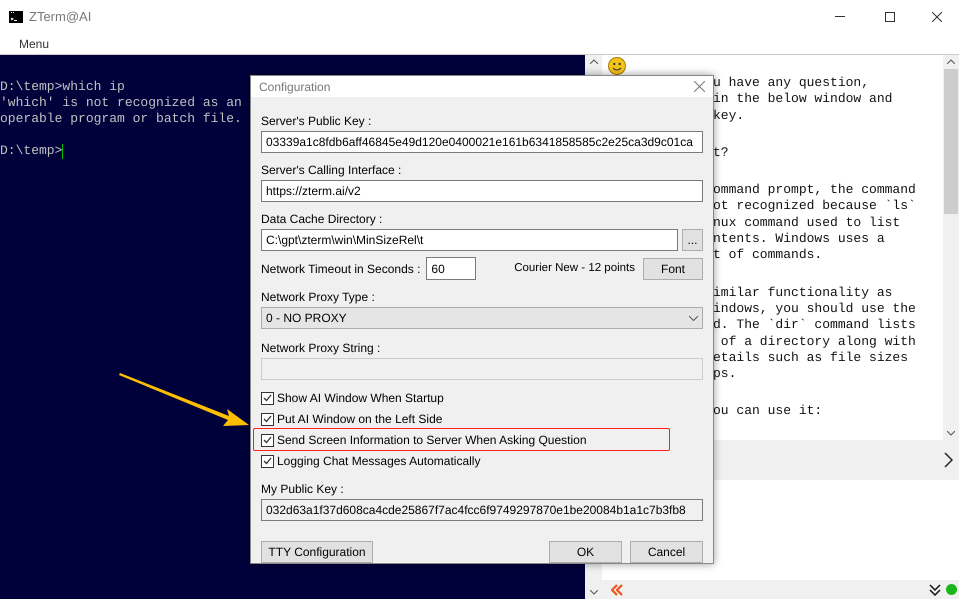  I want to click on chat-text-line: in the below window and, so click(802, 99).